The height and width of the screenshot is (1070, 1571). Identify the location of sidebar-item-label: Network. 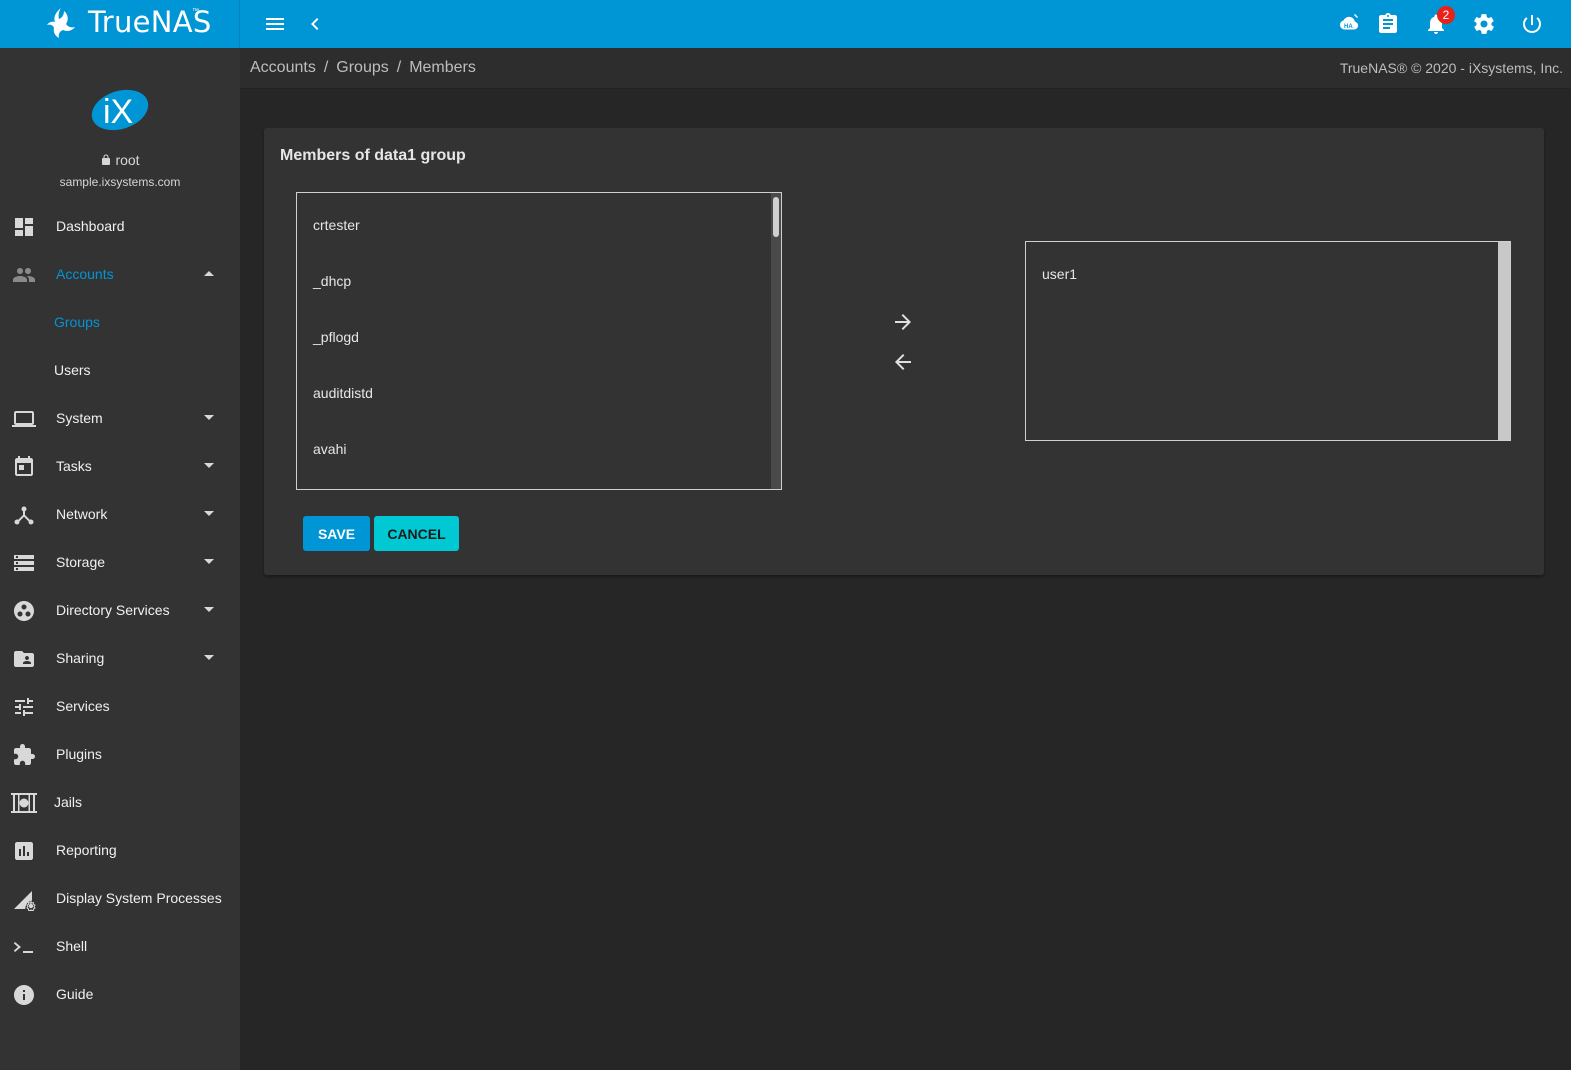
(82, 514).